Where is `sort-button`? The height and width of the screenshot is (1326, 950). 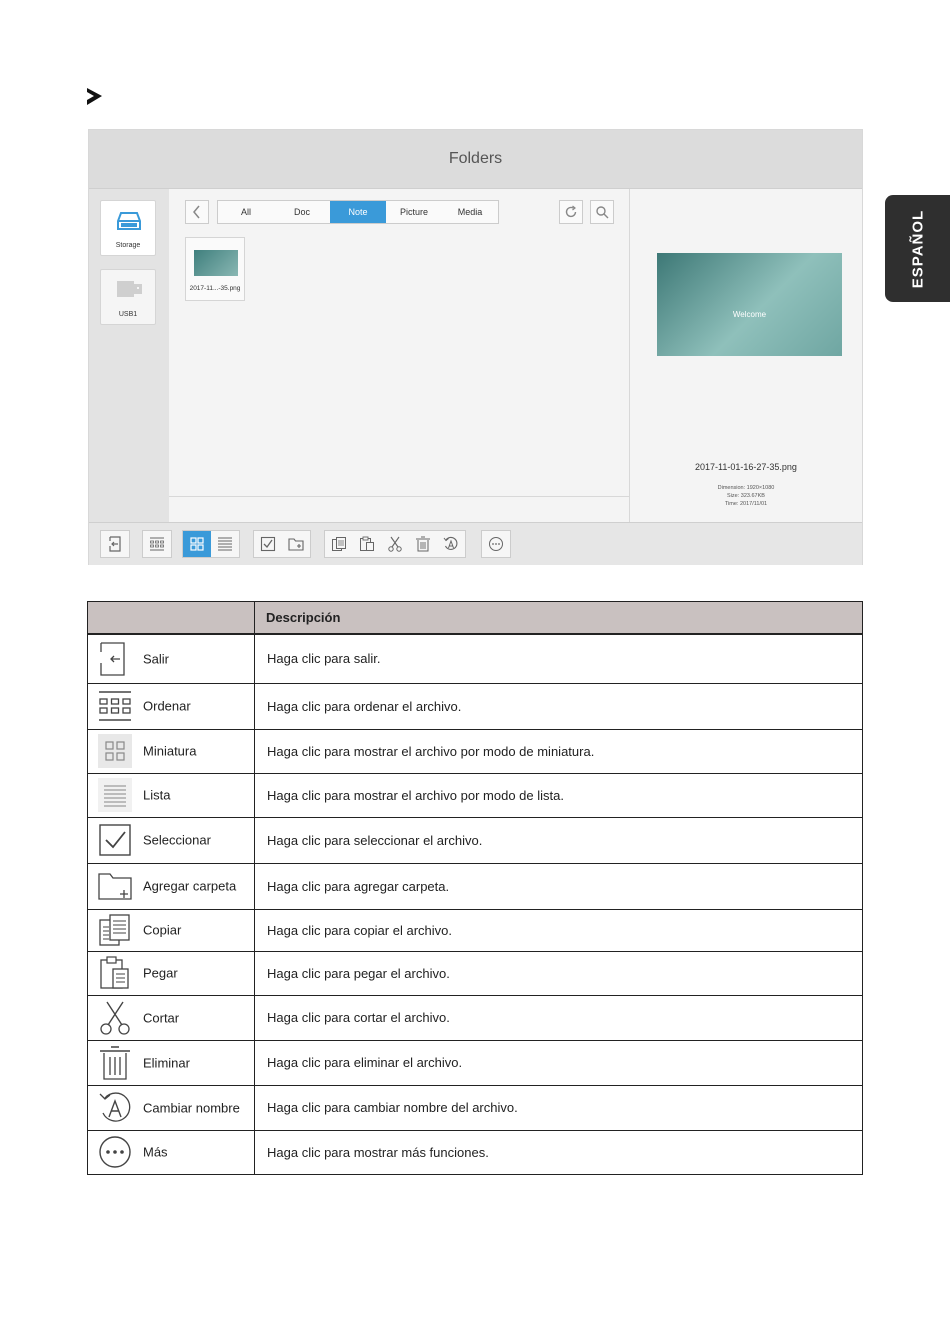
sort-button is located at coordinates (157, 544).